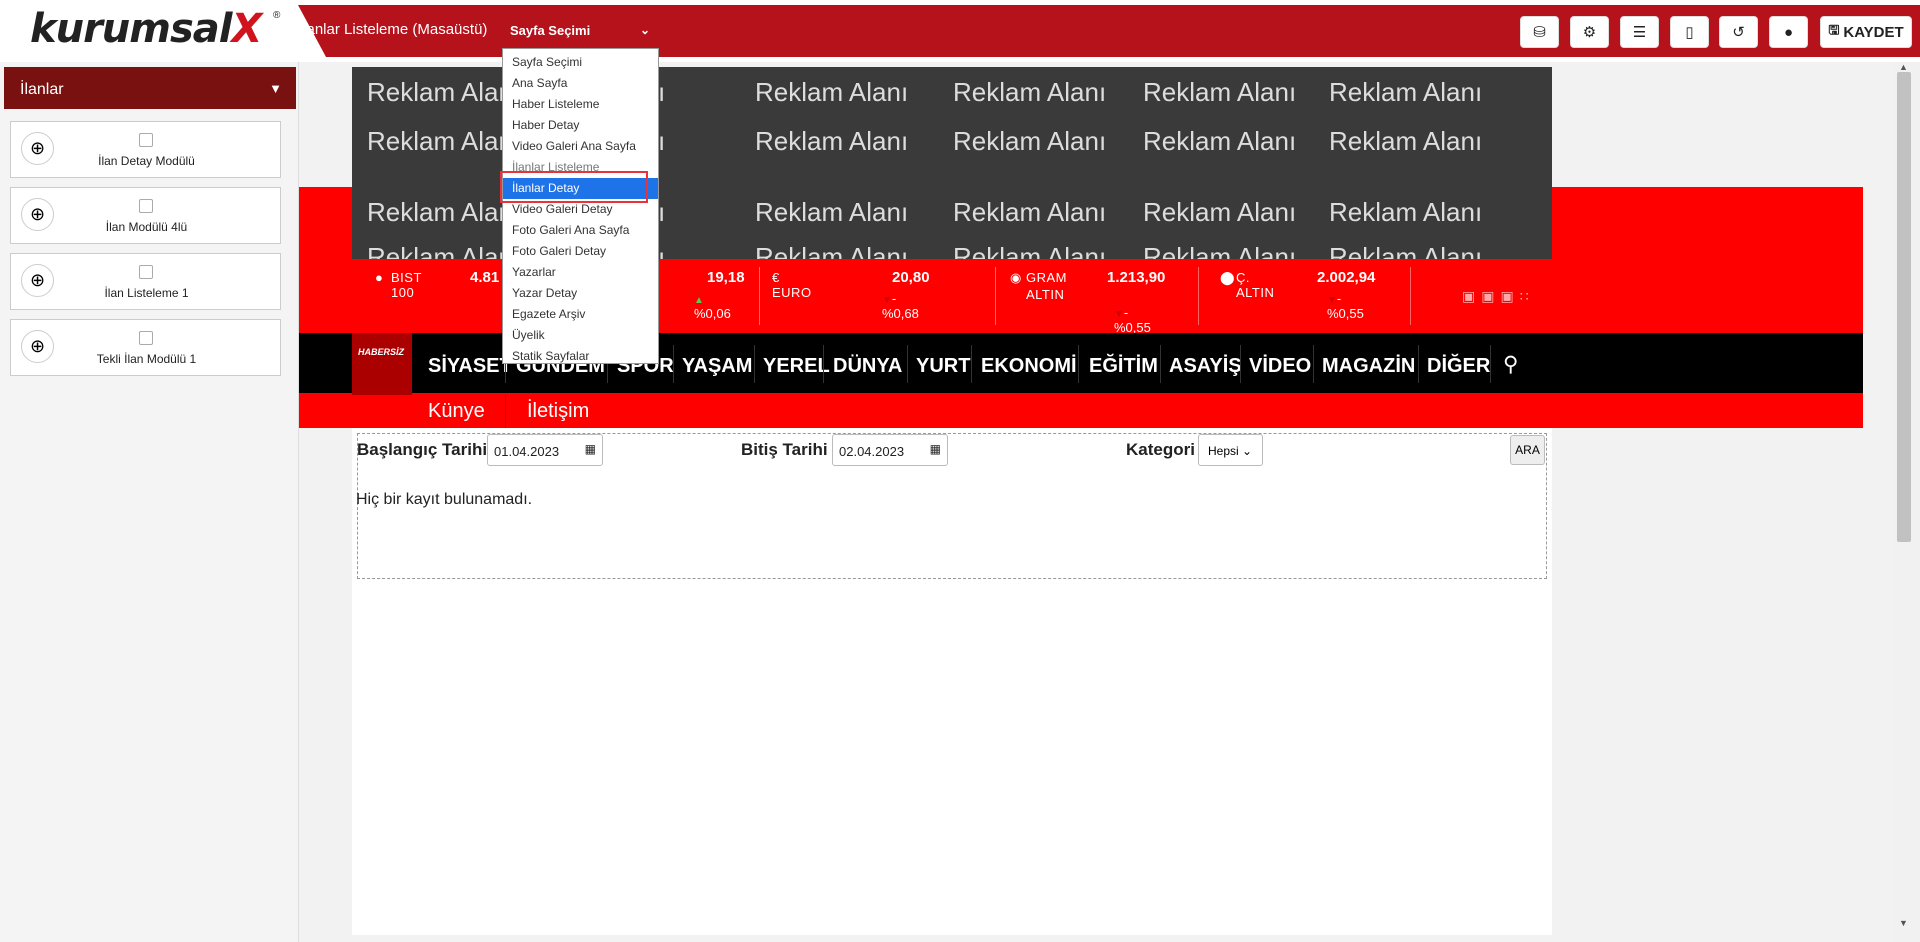 The image size is (1920, 942). Describe the element at coordinates (145, 281) in the screenshot. I see `module-card: ⊕ İlan Listeleme 1` at that location.